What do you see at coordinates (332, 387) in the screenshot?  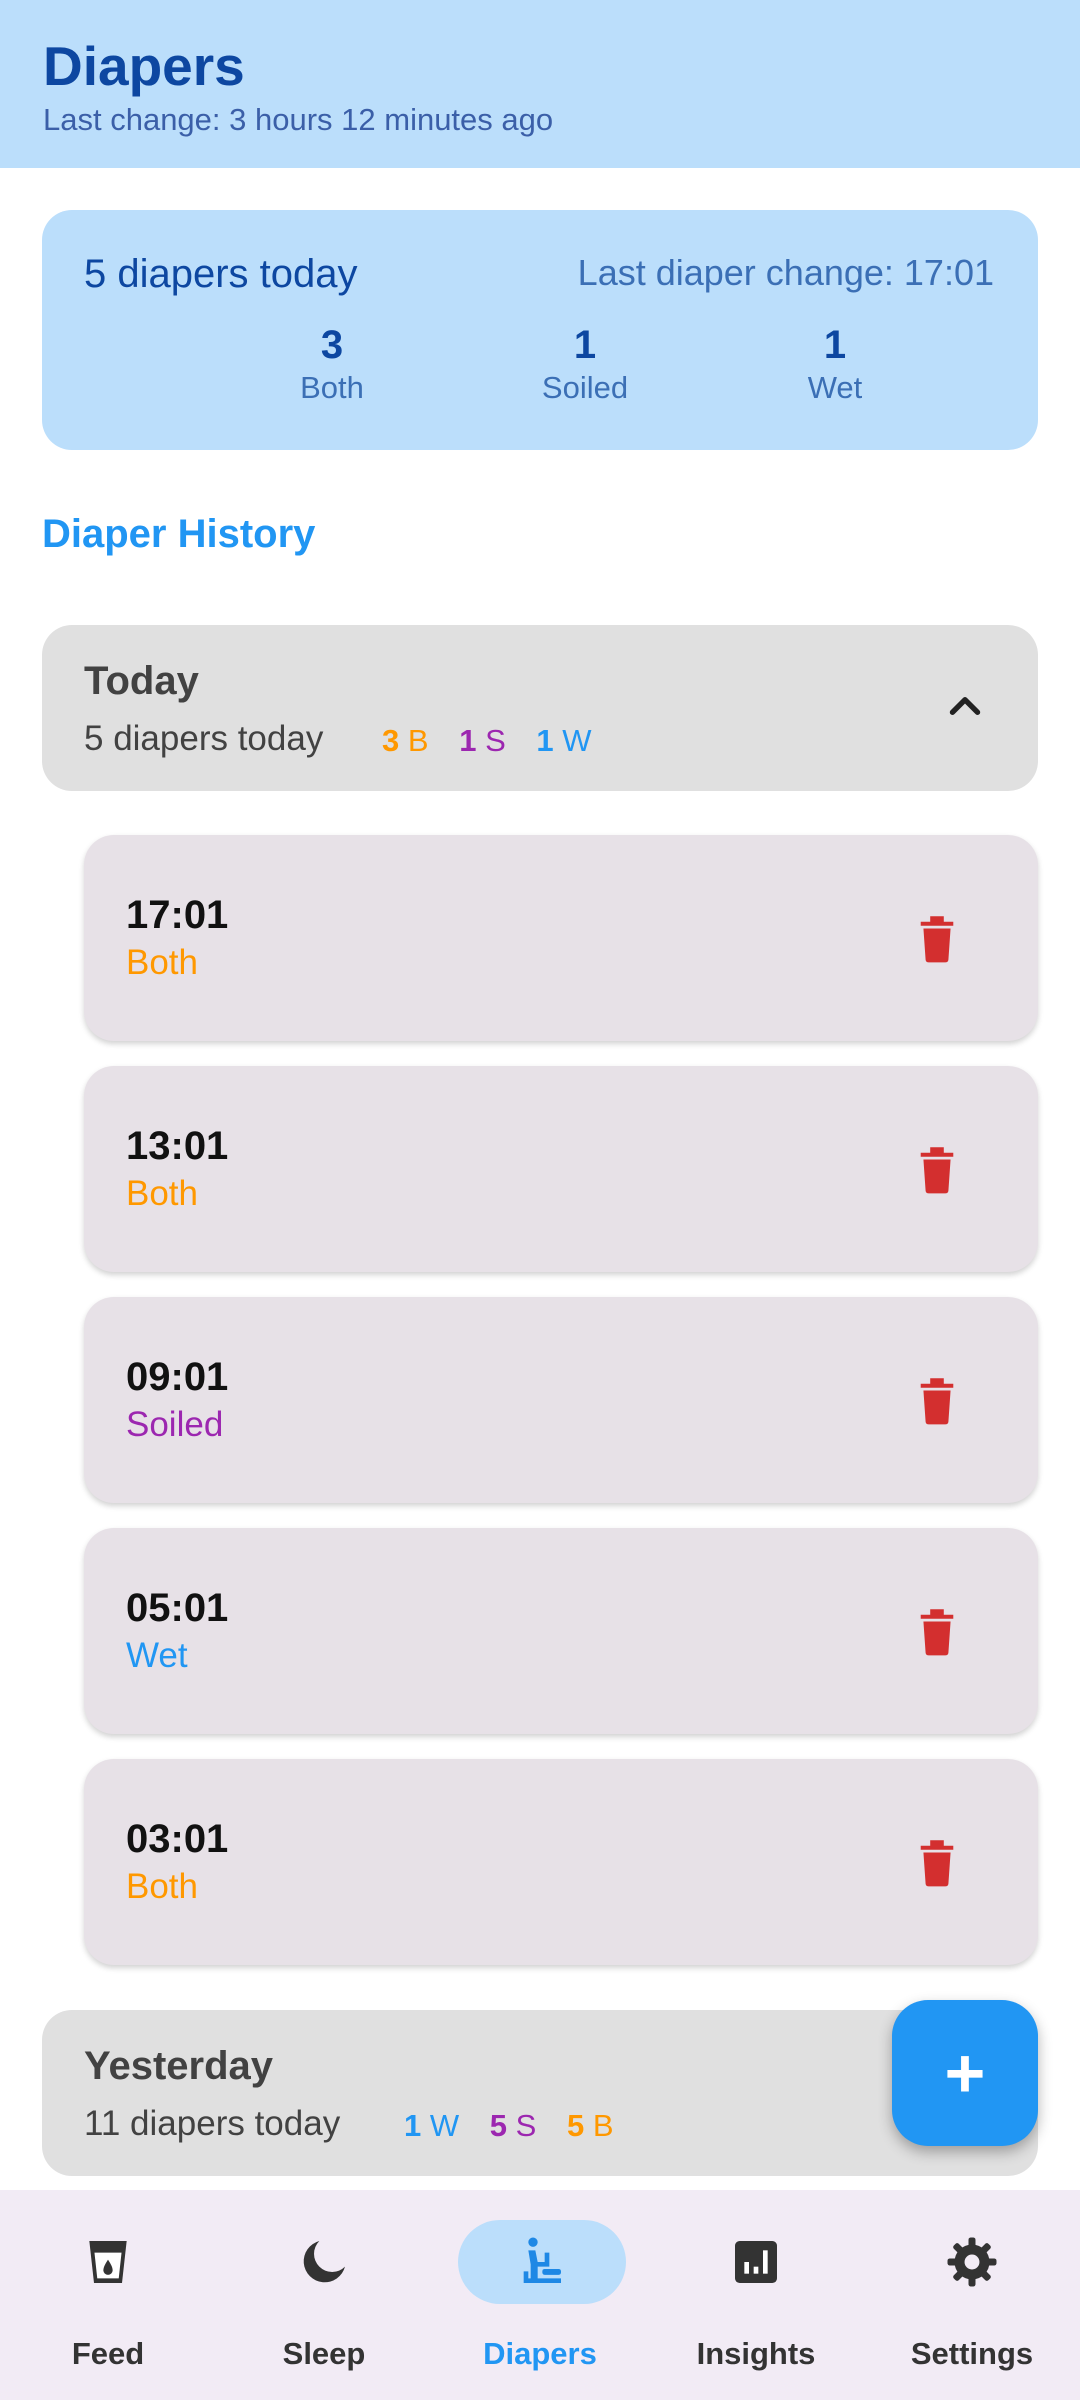 I see `stat-label: Both` at bounding box center [332, 387].